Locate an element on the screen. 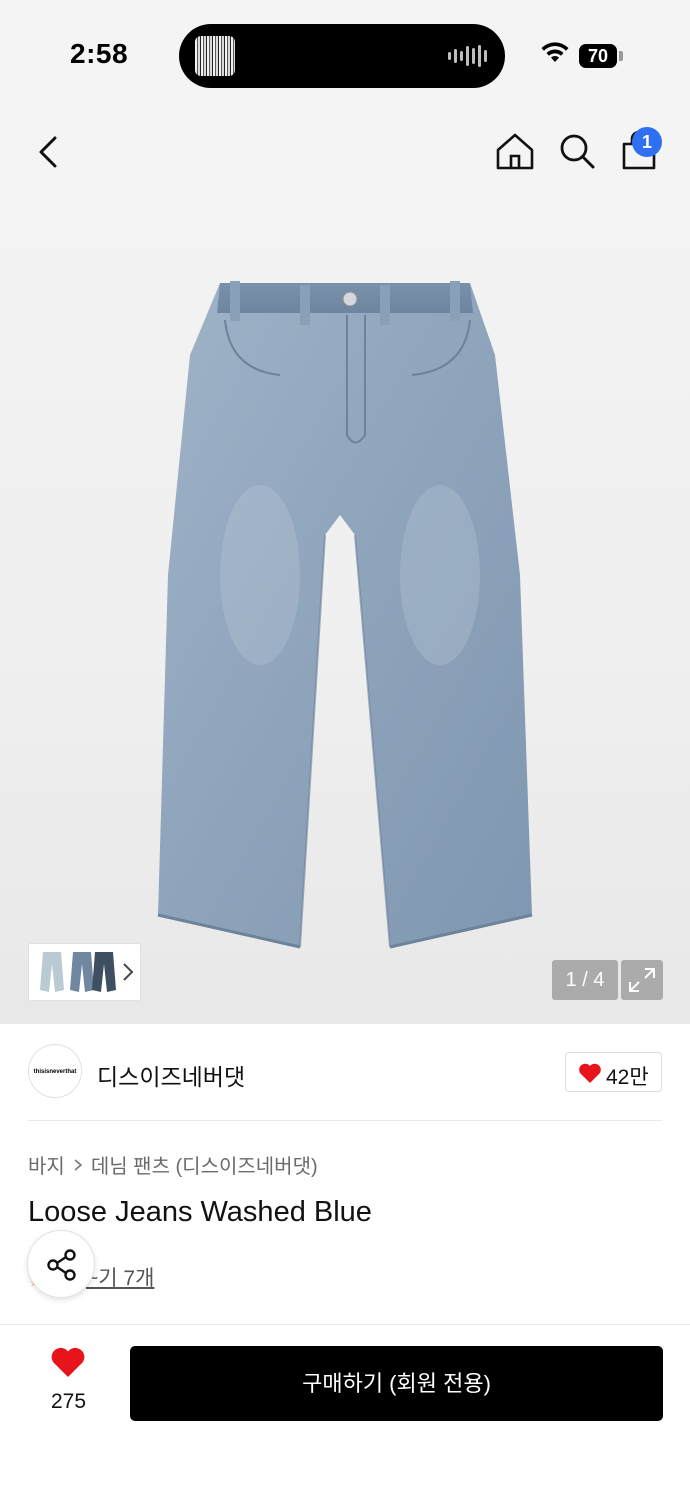 This screenshot has width=690, height=1500. buy-button: 구매하기 (회원 전용) is located at coordinates (396, 1383).